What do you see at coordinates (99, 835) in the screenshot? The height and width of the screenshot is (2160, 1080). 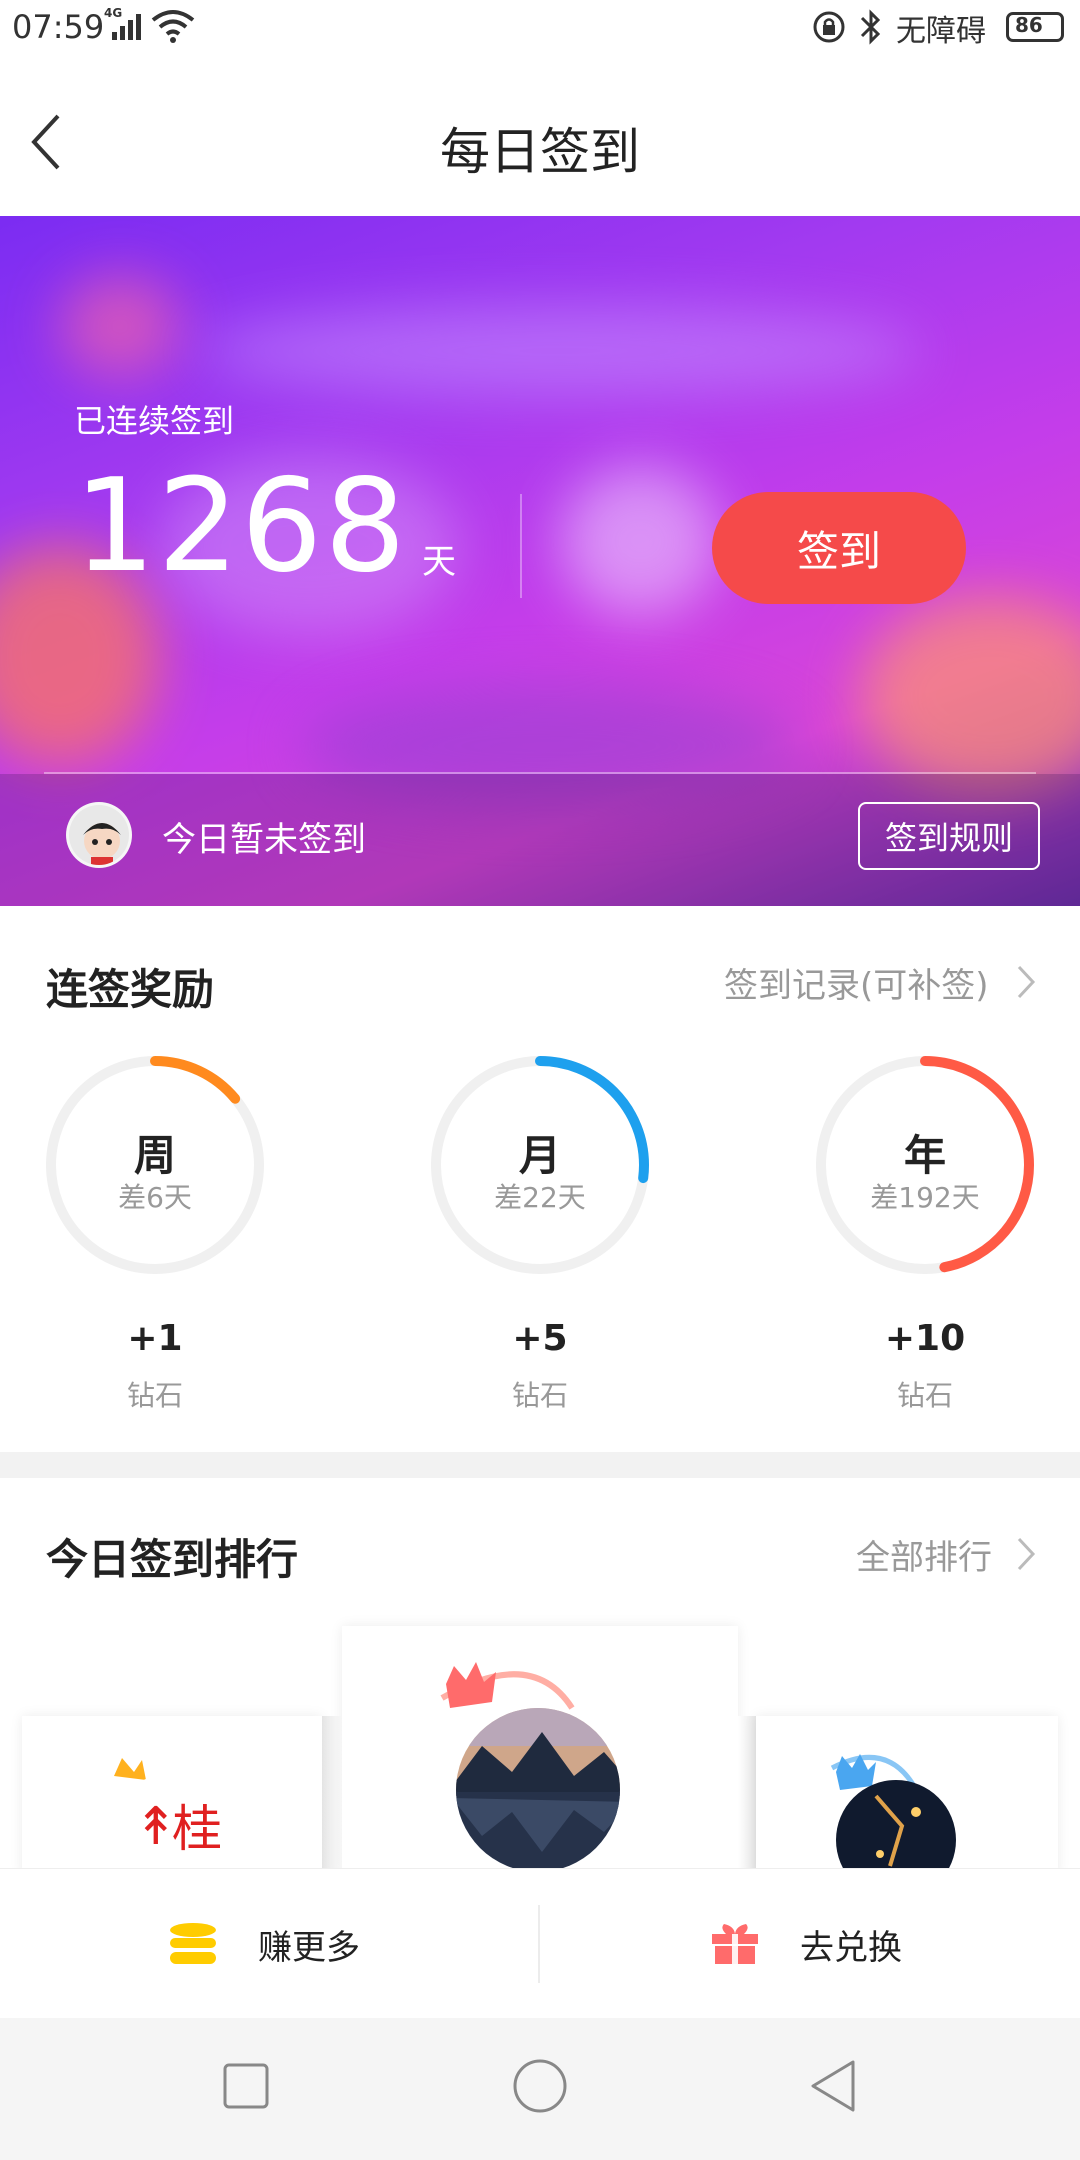 I see `user-avatar` at bounding box center [99, 835].